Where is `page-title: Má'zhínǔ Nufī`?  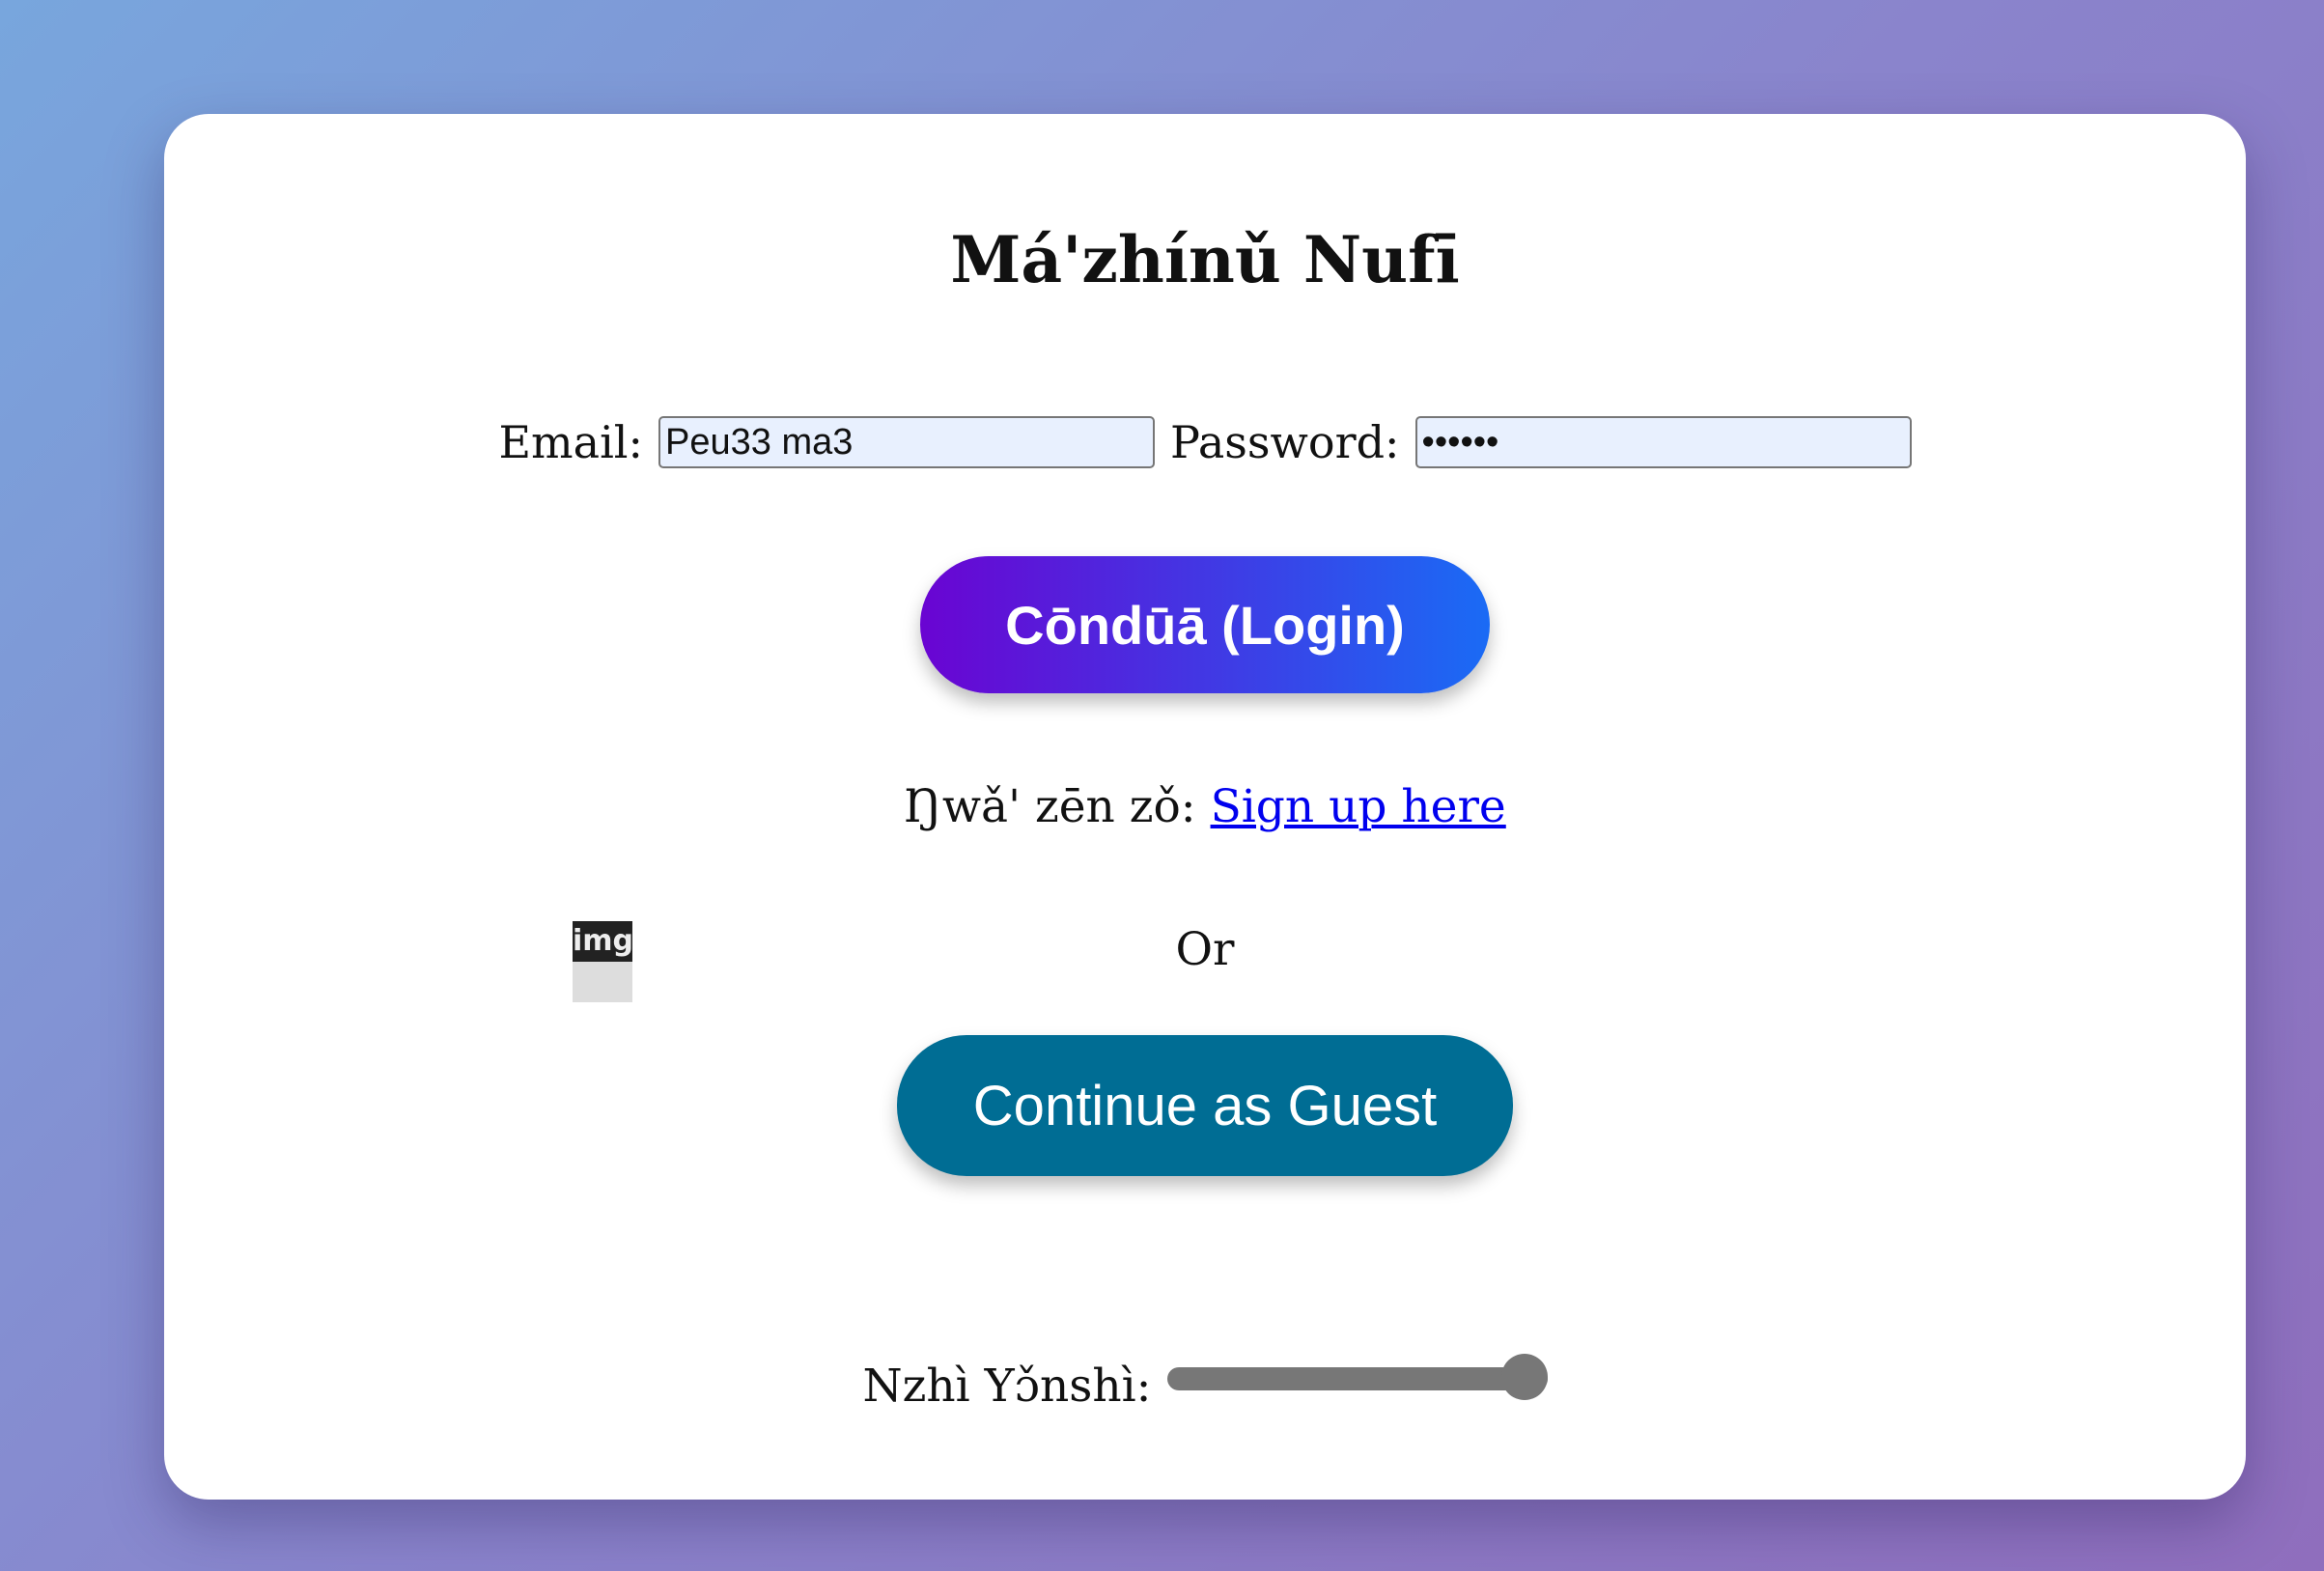
page-title: Má'zhínǔ Nufī is located at coordinates (1205, 260).